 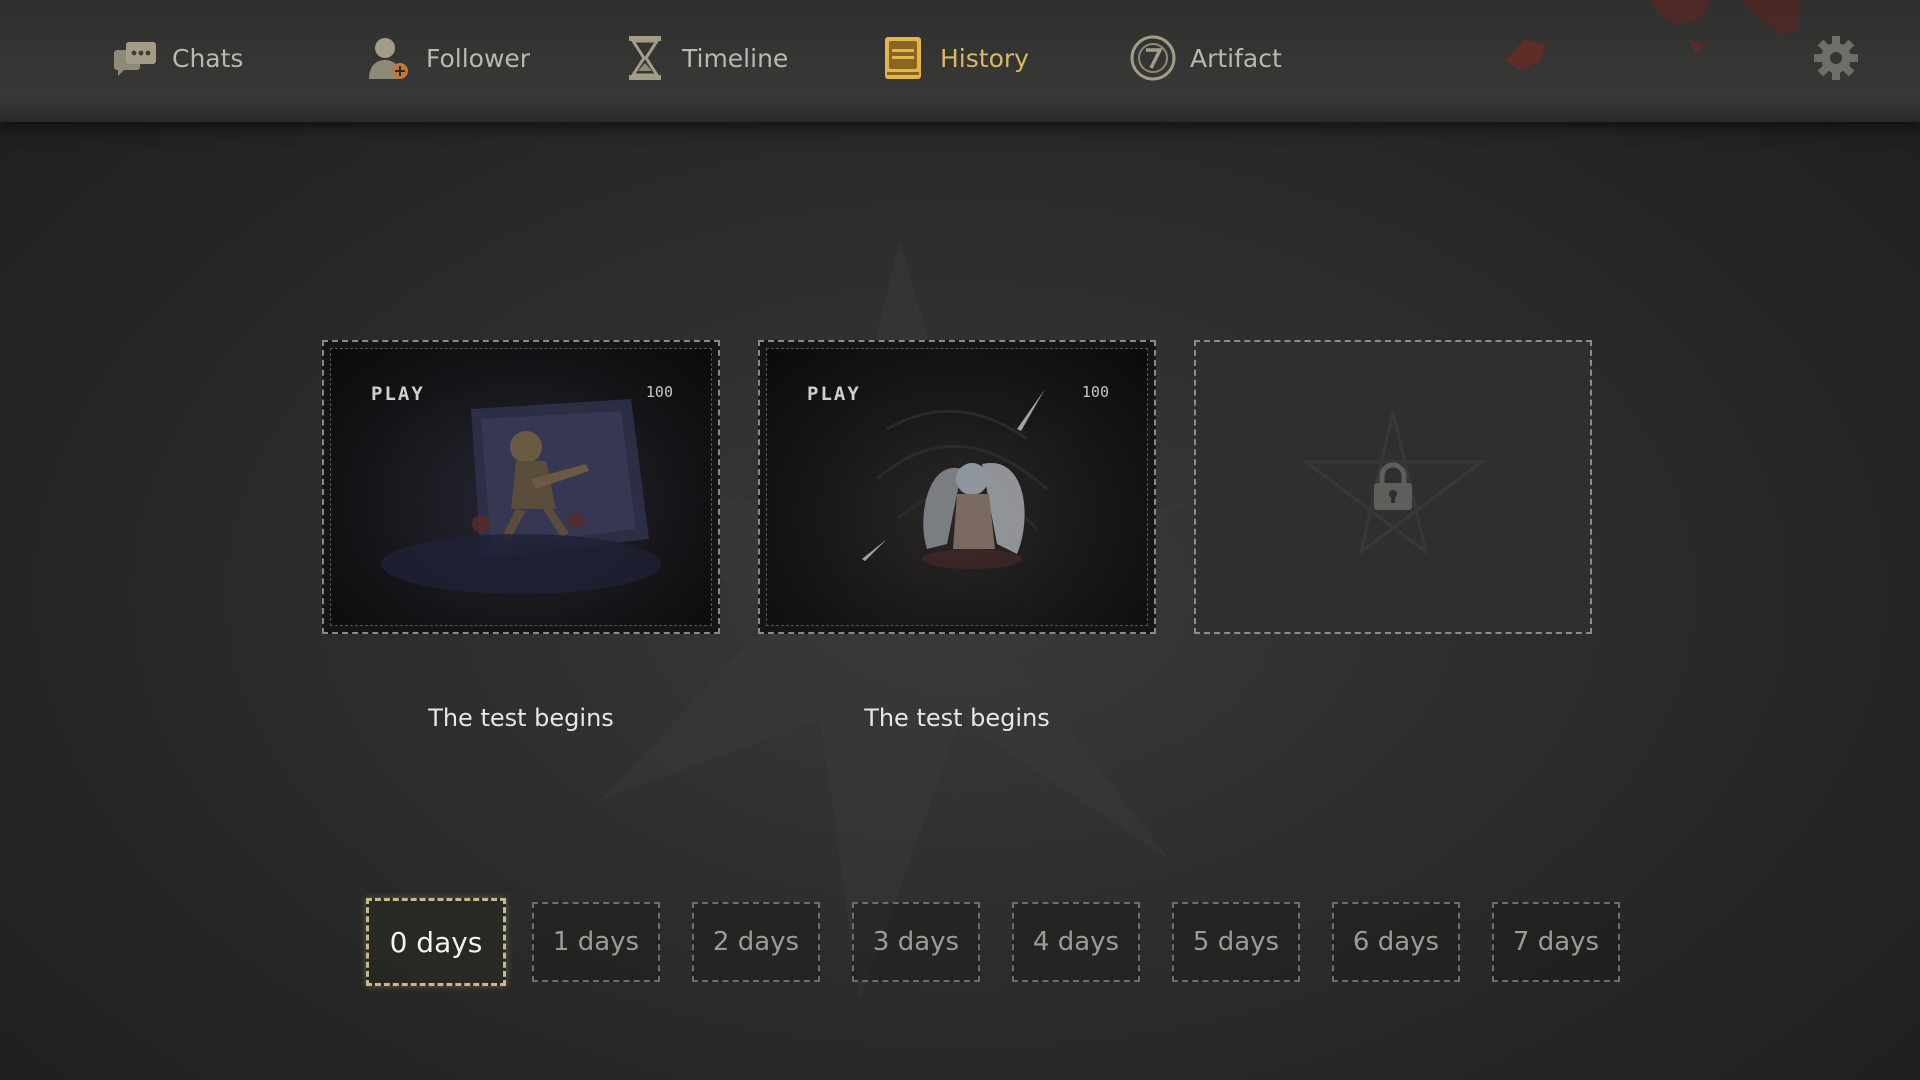 What do you see at coordinates (903, 58) in the screenshot?
I see `book-icon` at bounding box center [903, 58].